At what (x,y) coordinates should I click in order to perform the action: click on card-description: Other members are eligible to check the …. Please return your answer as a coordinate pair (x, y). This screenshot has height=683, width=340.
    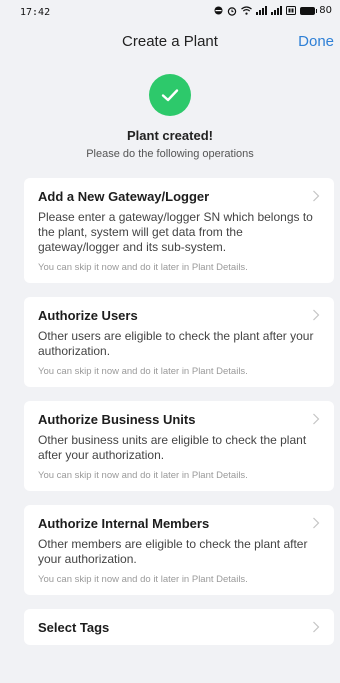
    Looking at the image, I should click on (173, 551).